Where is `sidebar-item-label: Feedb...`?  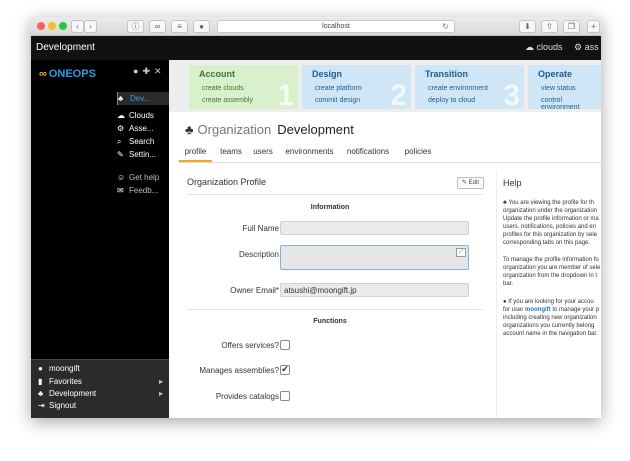 sidebar-item-label: Feedb... is located at coordinates (144, 190).